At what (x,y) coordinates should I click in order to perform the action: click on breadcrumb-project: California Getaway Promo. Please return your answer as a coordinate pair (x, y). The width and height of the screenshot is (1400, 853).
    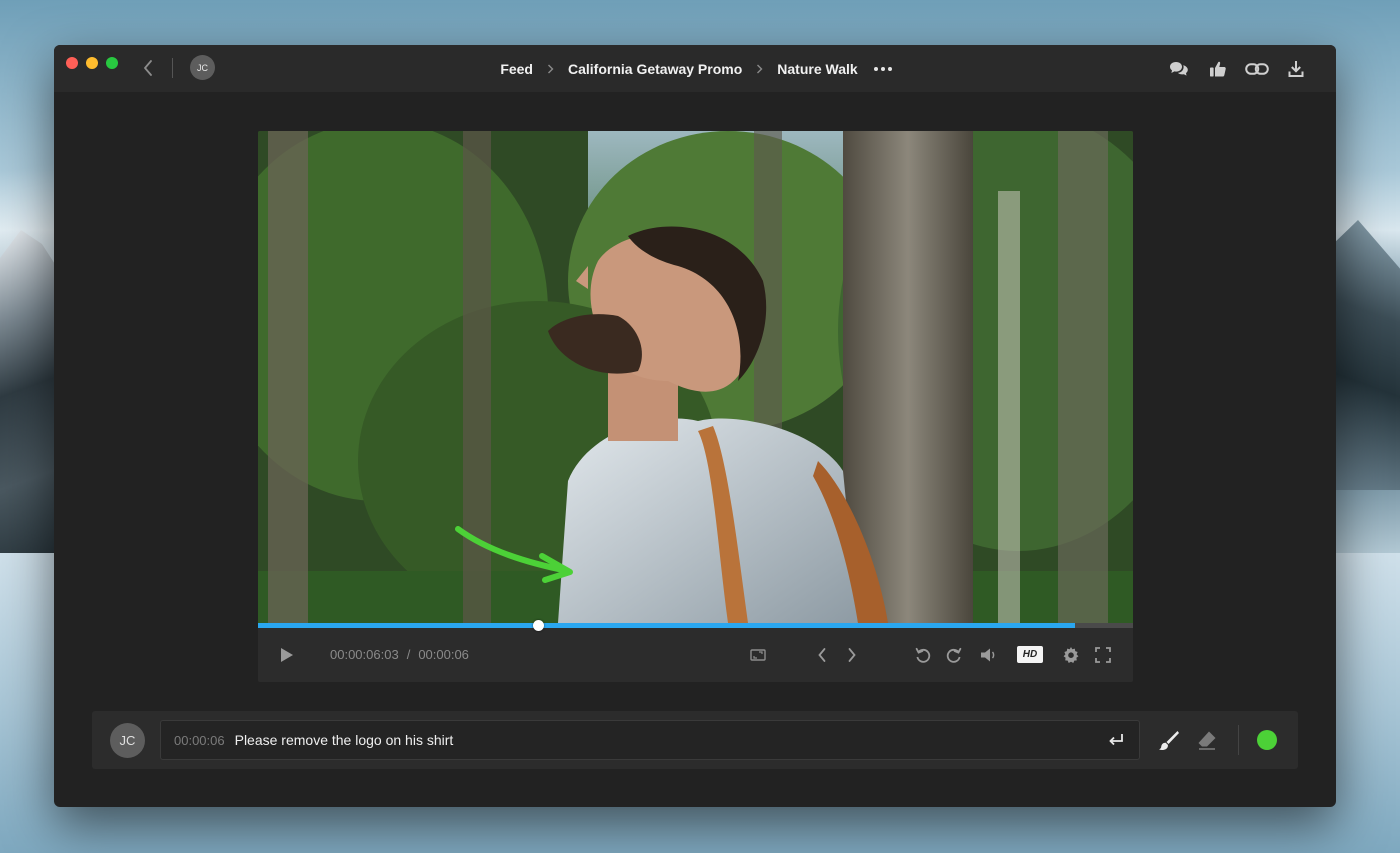
    Looking at the image, I should click on (655, 69).